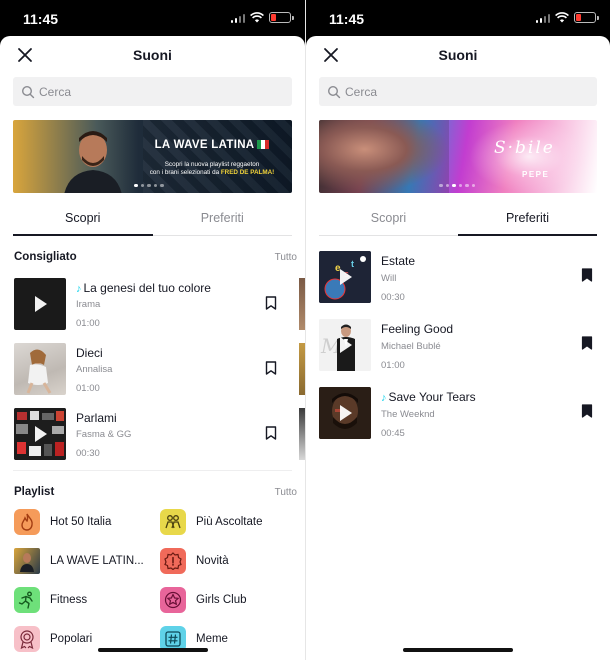 Image resolution: width=610 pixels, height=660 pixels. What do you see at coordinates (28, 91) in the screenshot?
I see `search-icon` at bounding box center [28, 91].